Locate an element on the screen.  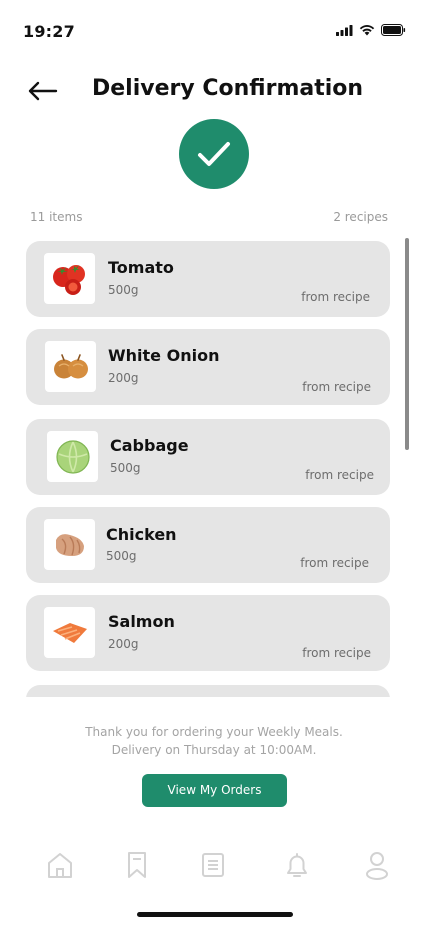
items-count: 11 items is located at coordinates (56, 217).